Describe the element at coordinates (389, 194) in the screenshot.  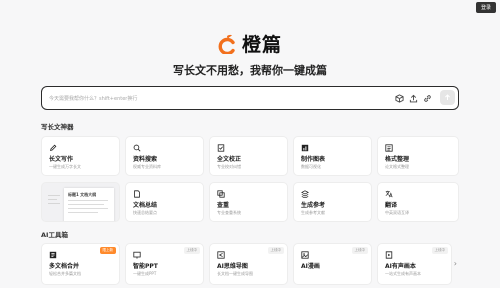
I see `translate-icon` at that location.